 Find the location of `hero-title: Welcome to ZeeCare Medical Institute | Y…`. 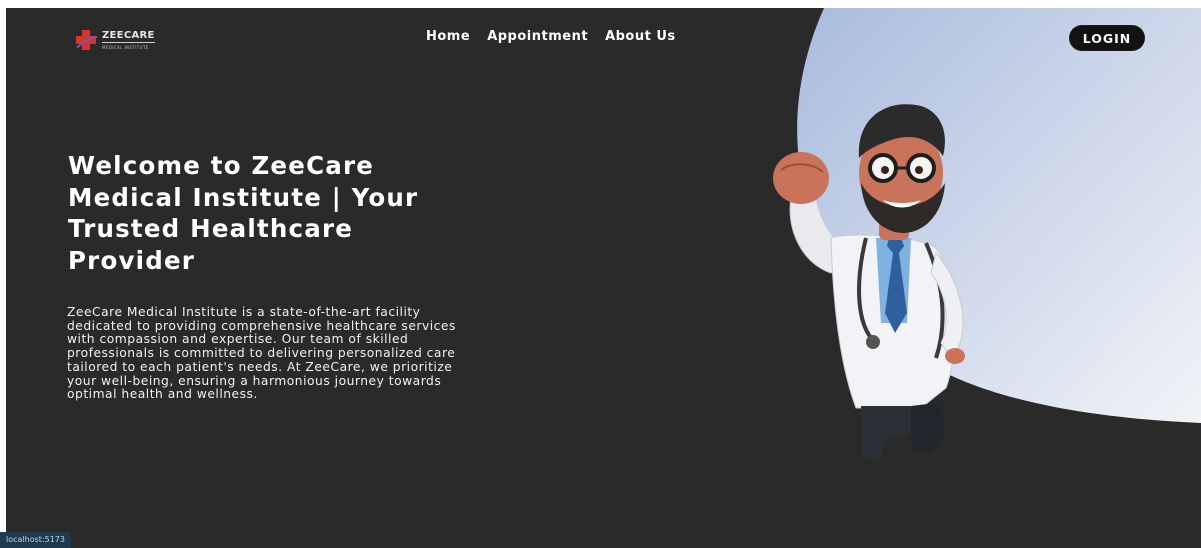

hero-title: Welcome to ZeeCare Medical Institute | Y… is located at coordinates (243, 213).